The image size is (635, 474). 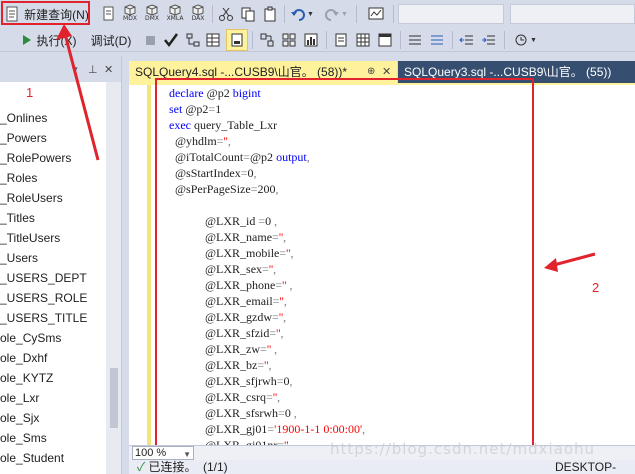 I want to click on query-options-button, so click(x=267, y=40).